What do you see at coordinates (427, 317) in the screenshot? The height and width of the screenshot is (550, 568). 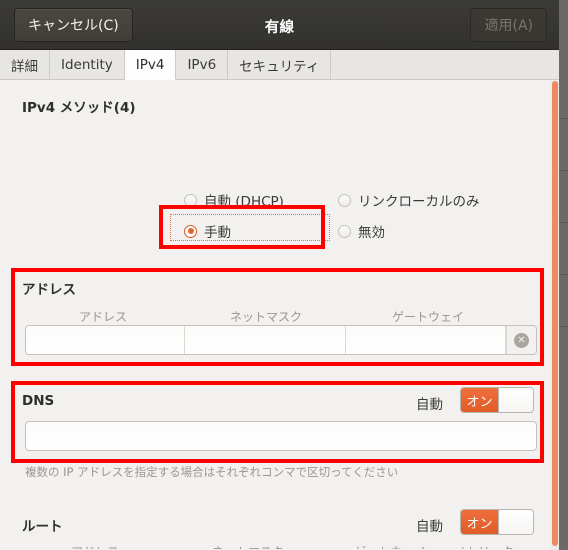 I see `addresses-column-gateway: ゲートウェイ` at bounding box center [427, 317].